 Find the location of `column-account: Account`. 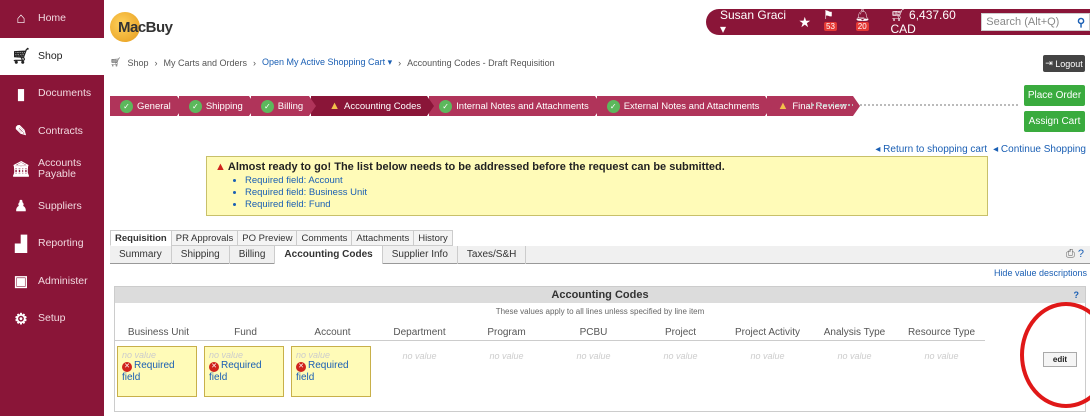

column-account: Account is located at coordinates (332, 332).